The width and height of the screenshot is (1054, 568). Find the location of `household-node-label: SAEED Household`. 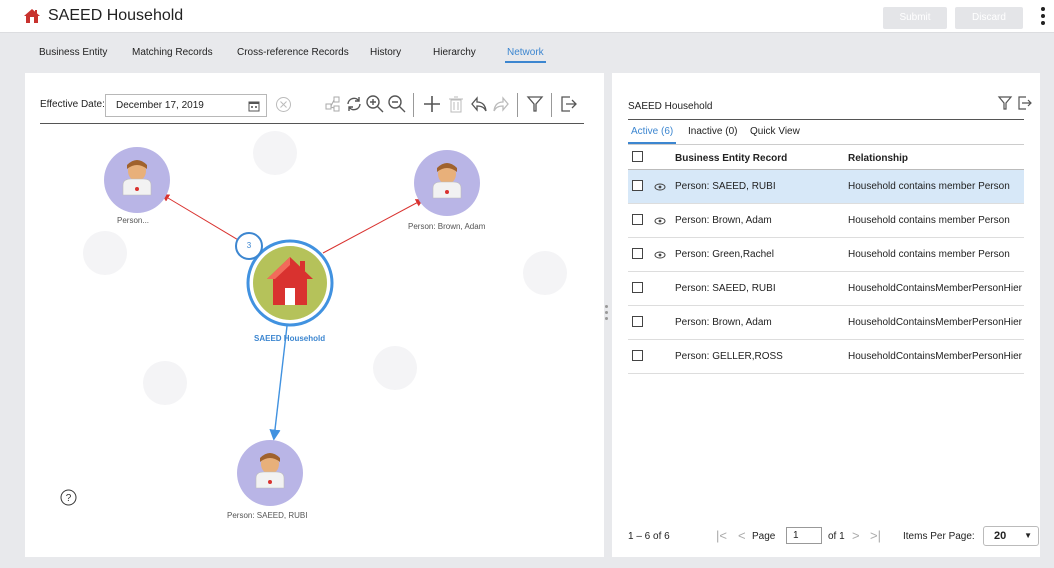

household-node-label: SAEED Household is located at coordinates (290, 338).